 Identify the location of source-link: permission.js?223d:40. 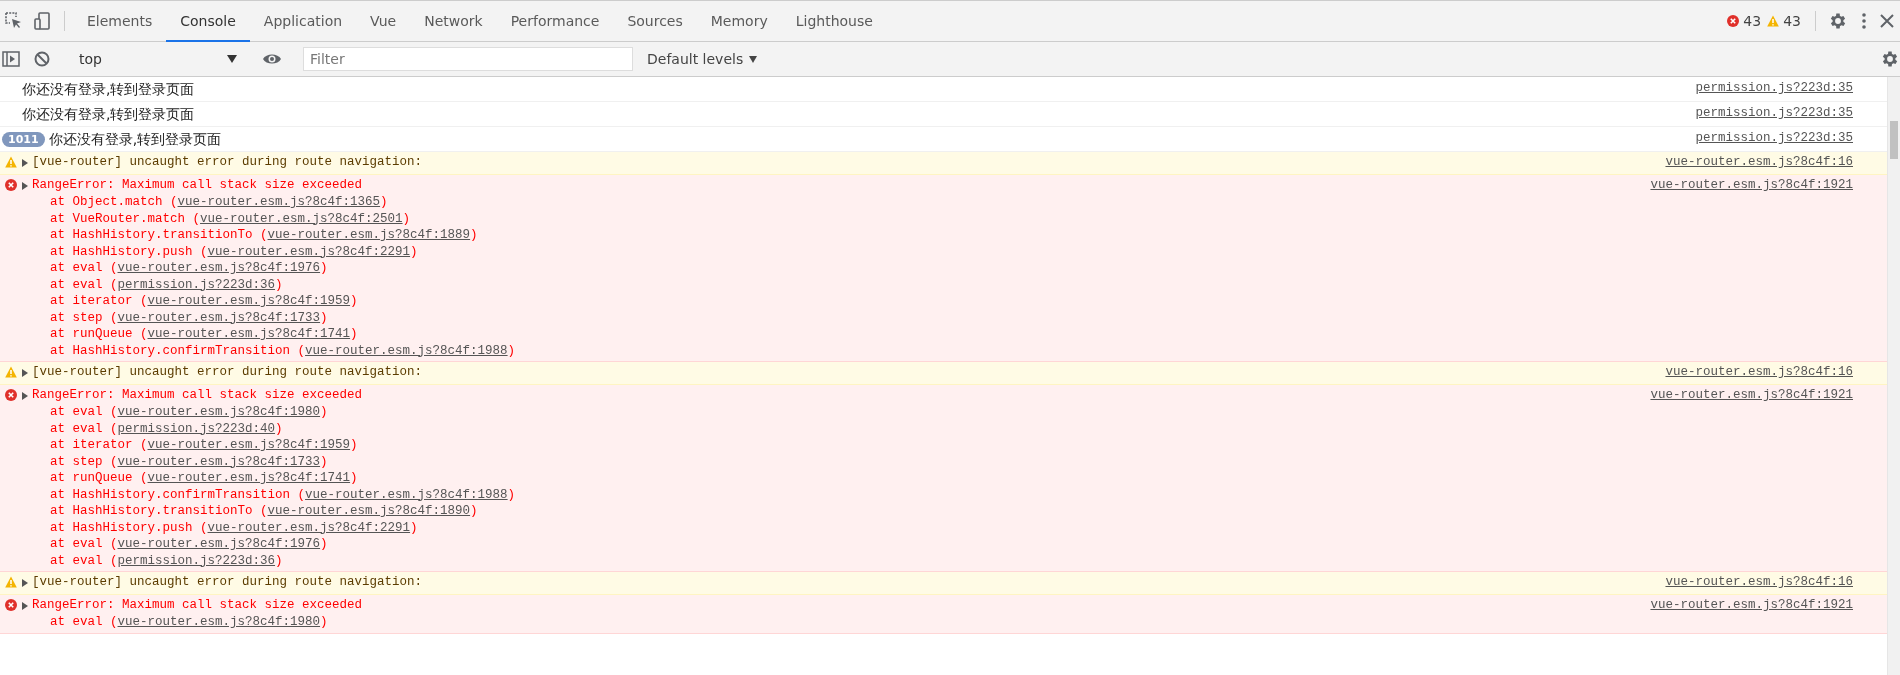
(196, 428).